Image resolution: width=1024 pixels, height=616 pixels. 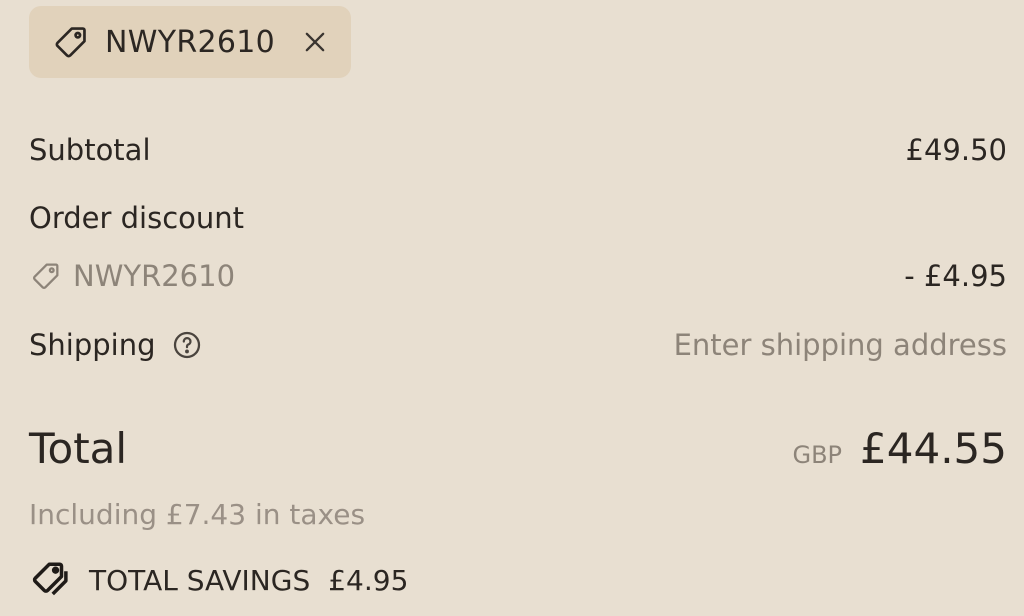 What do you see at coordinates (200, 580) in the screenshot?
I see `total-savings-label: TOTAL SAVINGS` at bounding box center [200, 580].